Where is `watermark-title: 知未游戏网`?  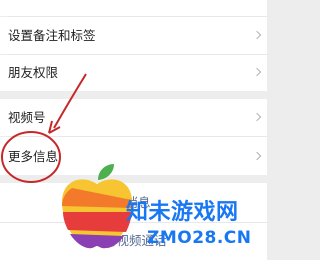
watermark-title: 知未游戏网 is located at coordinates (182, 212).